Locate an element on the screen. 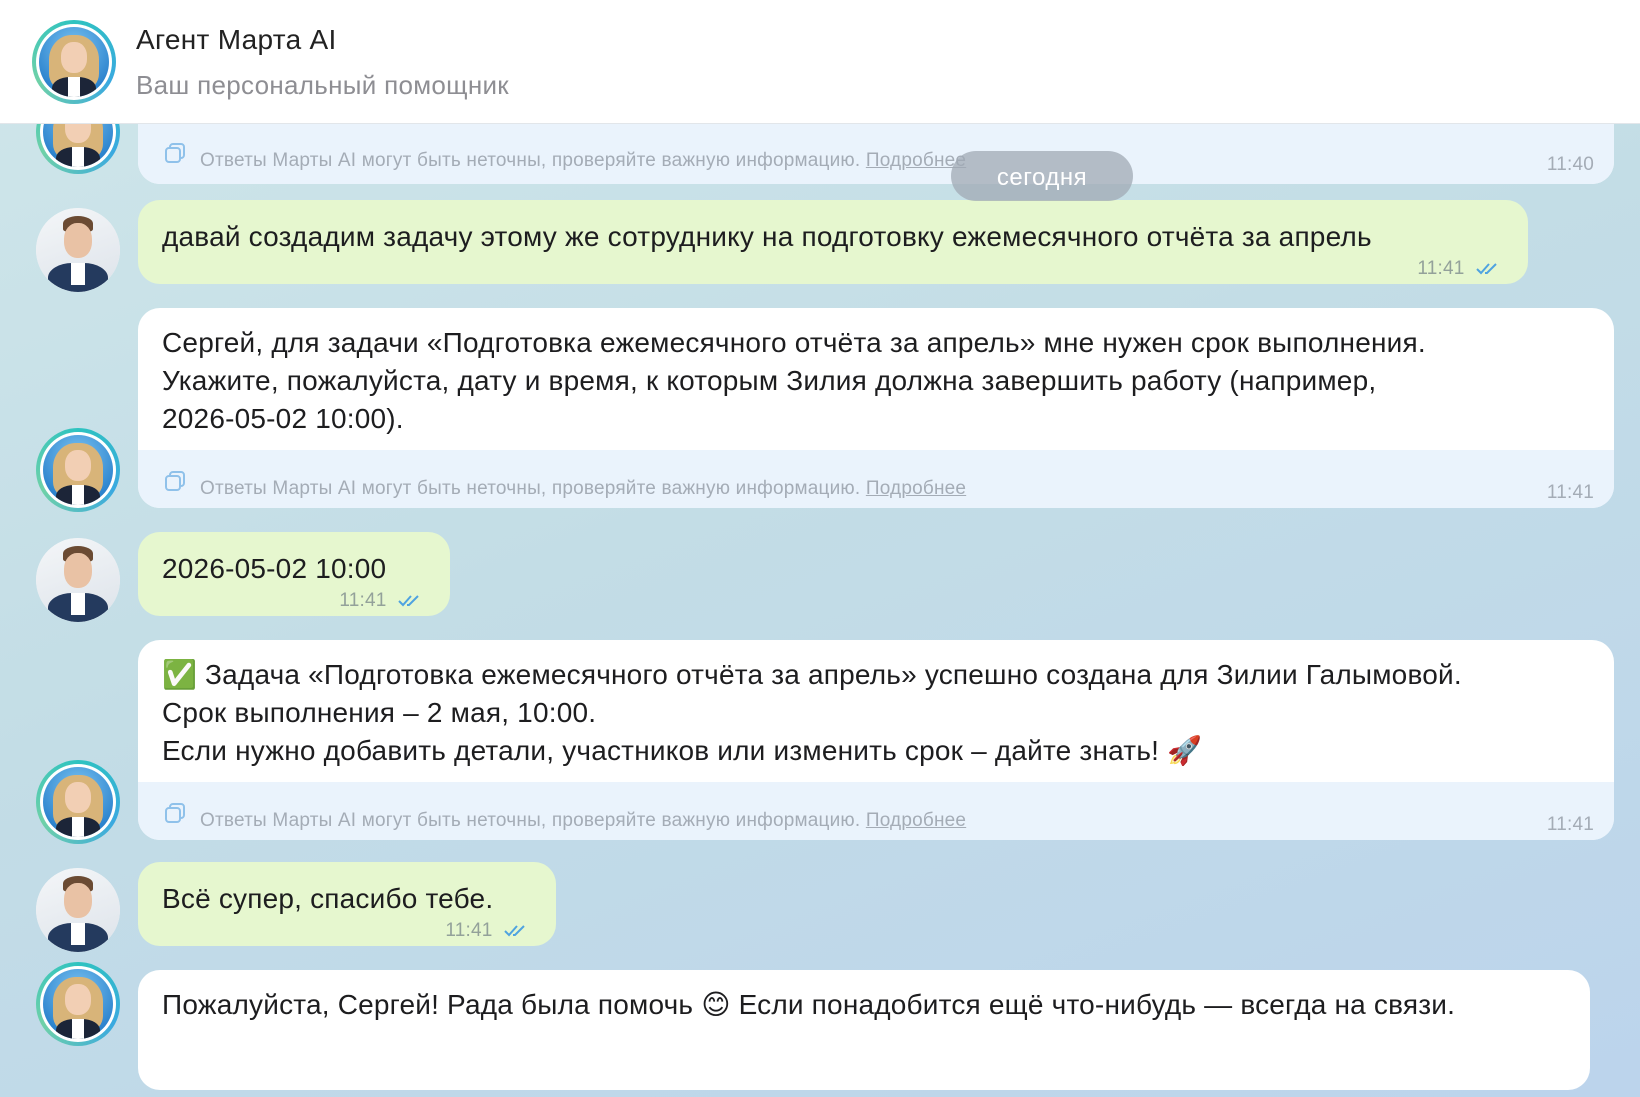  message-text: 2026-05-02 10:00 is located at coordinates (274, 568).